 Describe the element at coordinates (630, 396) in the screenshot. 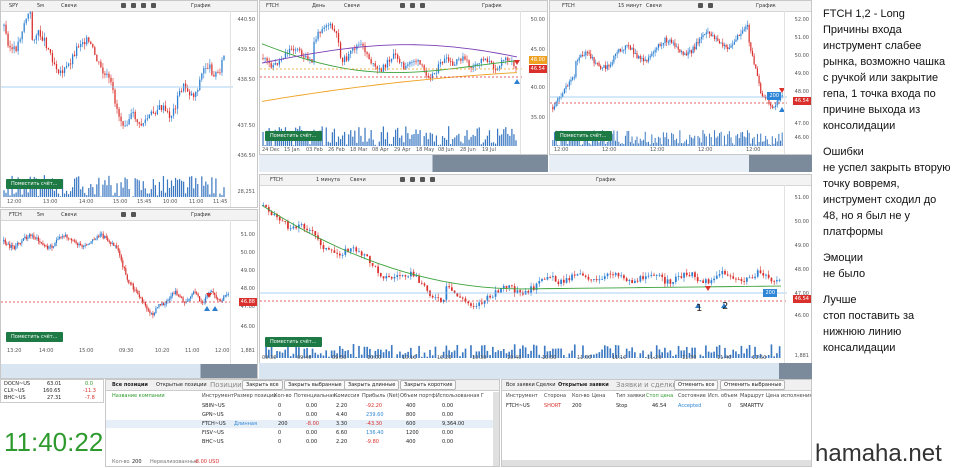

I see `col-header: Тип заявки` at that location.